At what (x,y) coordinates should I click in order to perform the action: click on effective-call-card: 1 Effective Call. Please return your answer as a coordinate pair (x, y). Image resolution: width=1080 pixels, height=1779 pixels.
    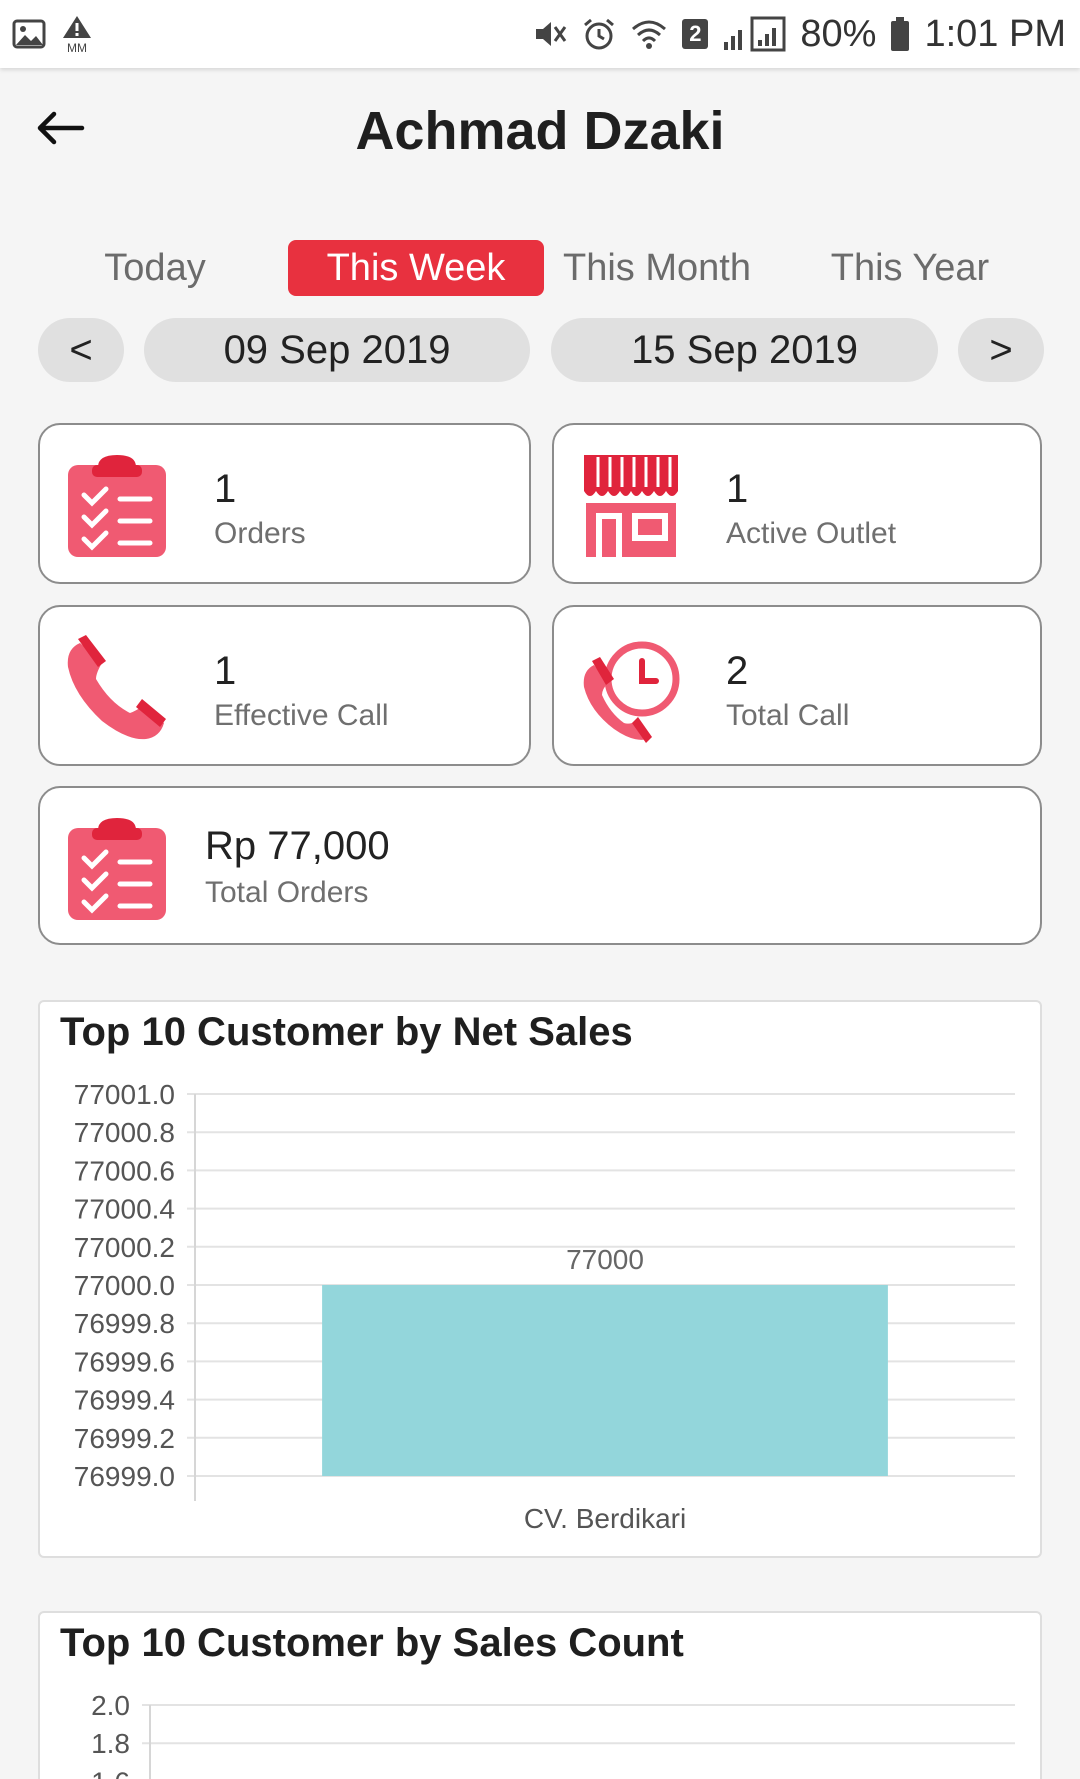
    Looking at the image, I should click on (284, 685).